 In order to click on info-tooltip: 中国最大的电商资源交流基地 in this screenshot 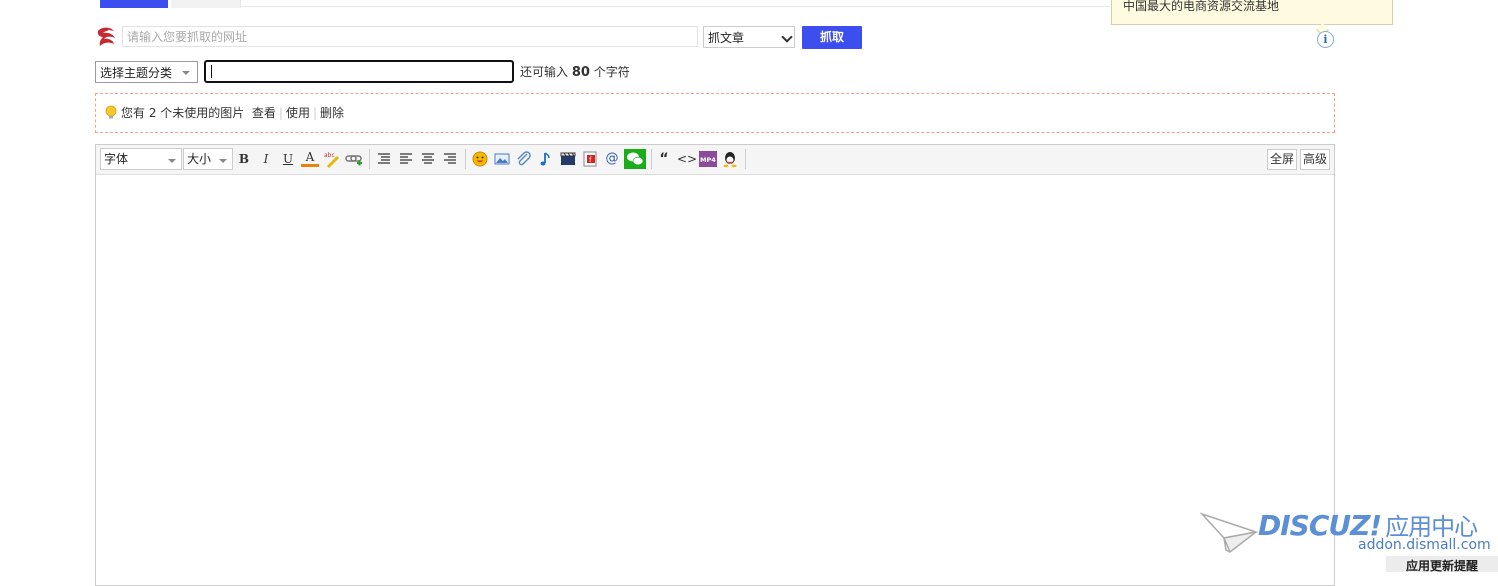, I will do `click(1252, 12)`.